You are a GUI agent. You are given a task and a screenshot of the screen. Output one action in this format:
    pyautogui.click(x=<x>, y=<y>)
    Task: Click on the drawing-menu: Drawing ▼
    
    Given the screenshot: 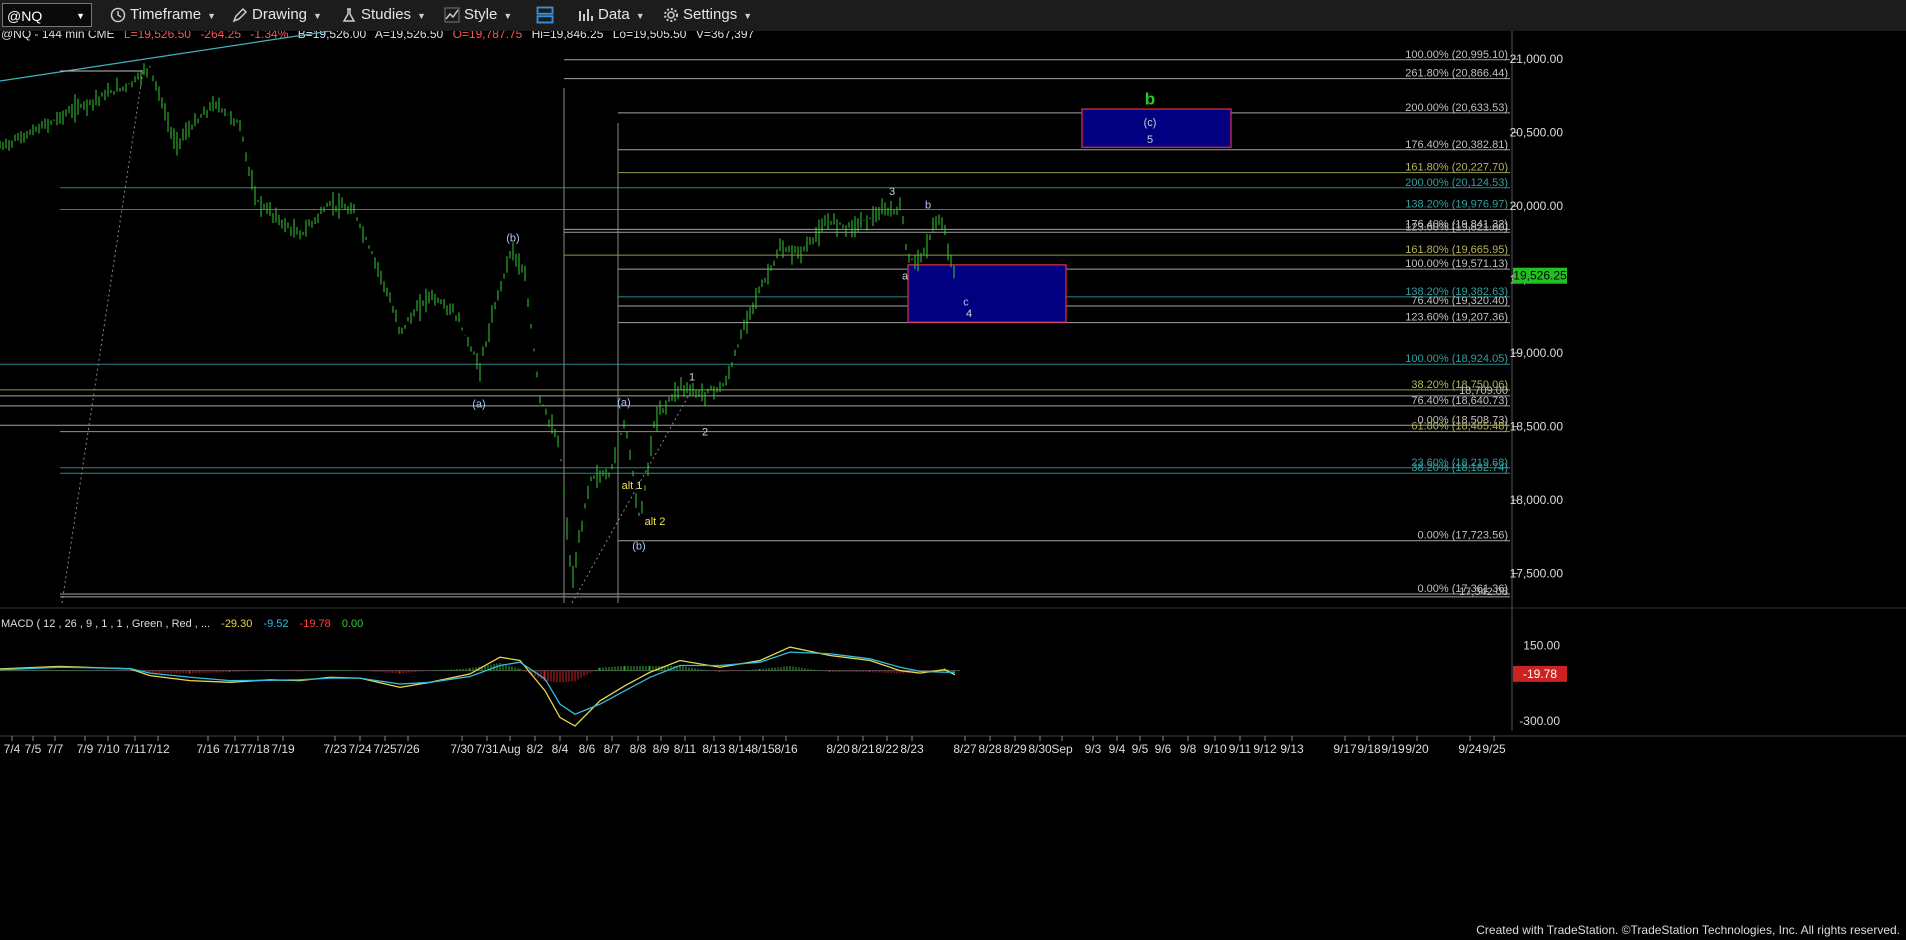 What is the action you would take?
    pyautogui.click(x=277, y=15)
    